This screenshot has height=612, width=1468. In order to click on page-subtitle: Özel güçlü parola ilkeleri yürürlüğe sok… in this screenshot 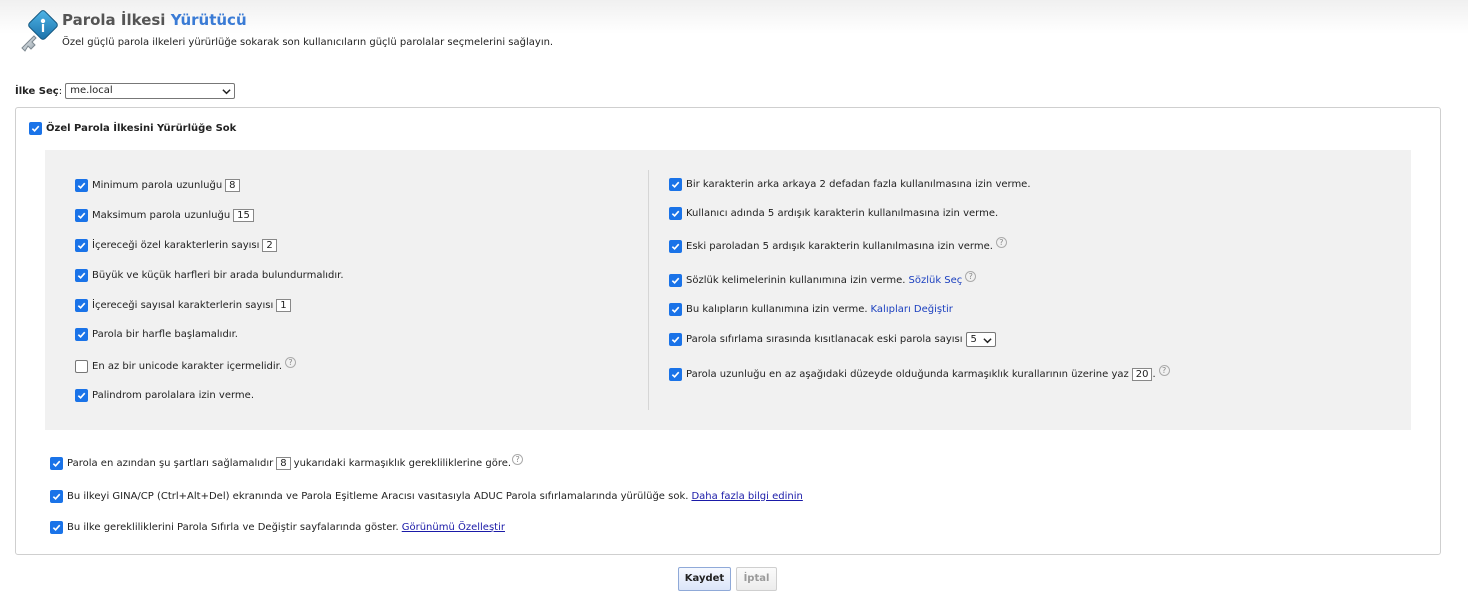, I will do `click(308, 42)`.